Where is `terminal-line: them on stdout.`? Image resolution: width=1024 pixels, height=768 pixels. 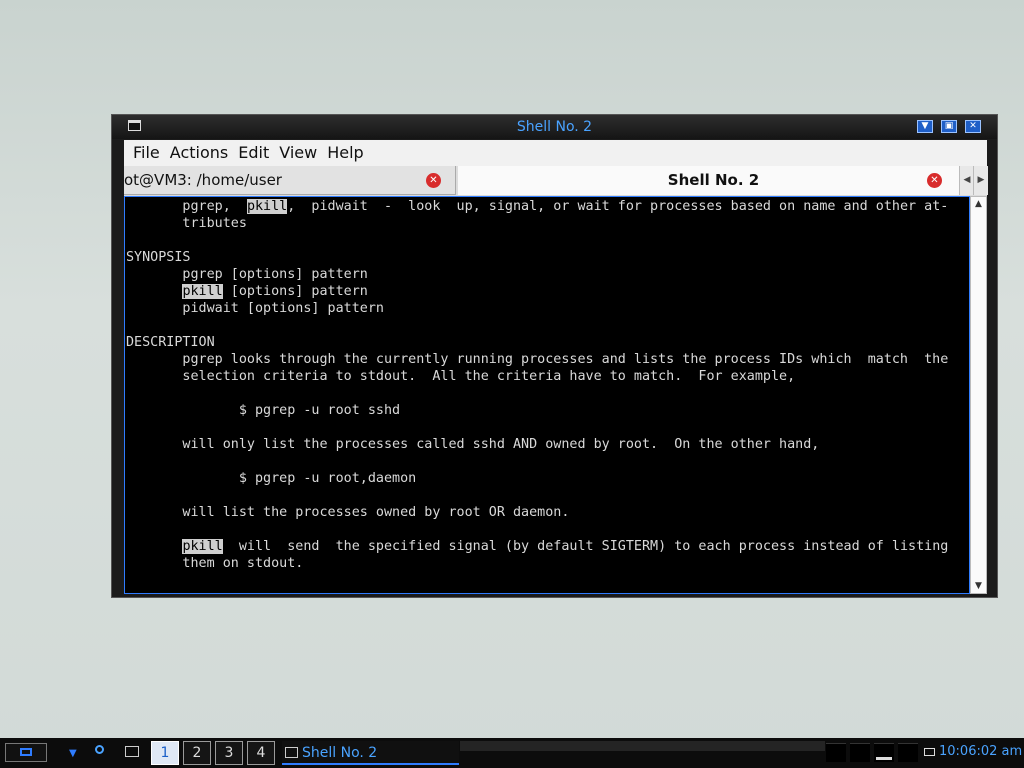
terminal-line: them on stdout. is located at coordinates (537, 563).